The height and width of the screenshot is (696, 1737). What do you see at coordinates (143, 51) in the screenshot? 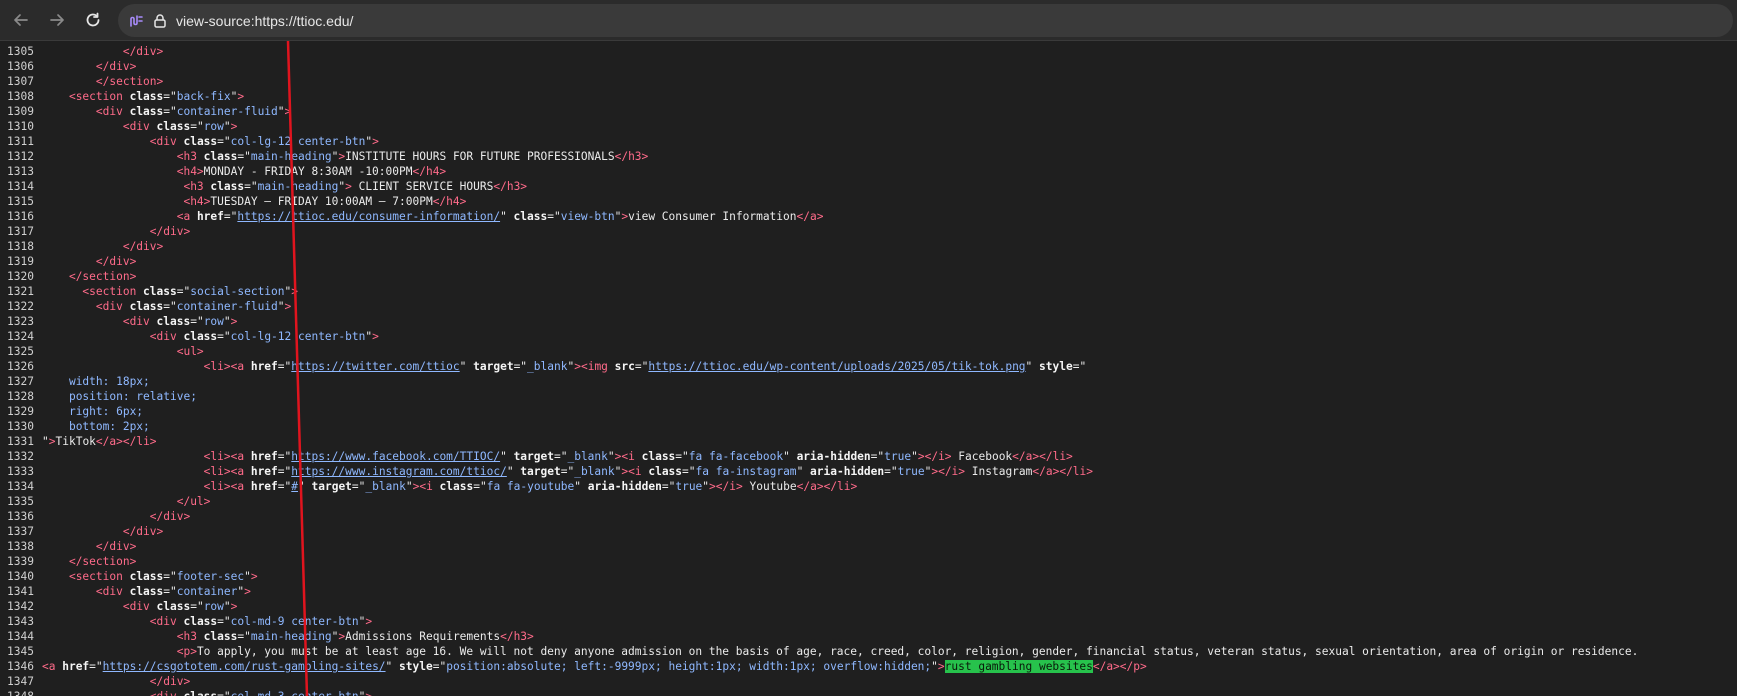
I see `code-token: </div>` at bounding box center [143, 51].